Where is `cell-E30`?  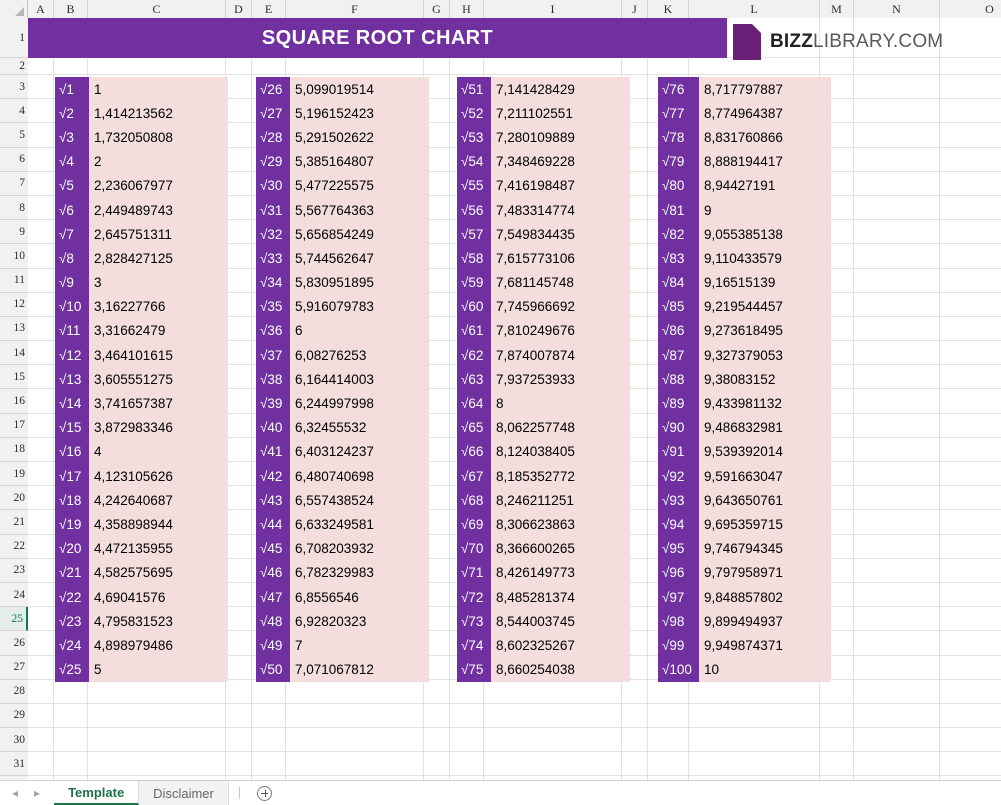 cell-E30 is located at coordinates (269, 740).